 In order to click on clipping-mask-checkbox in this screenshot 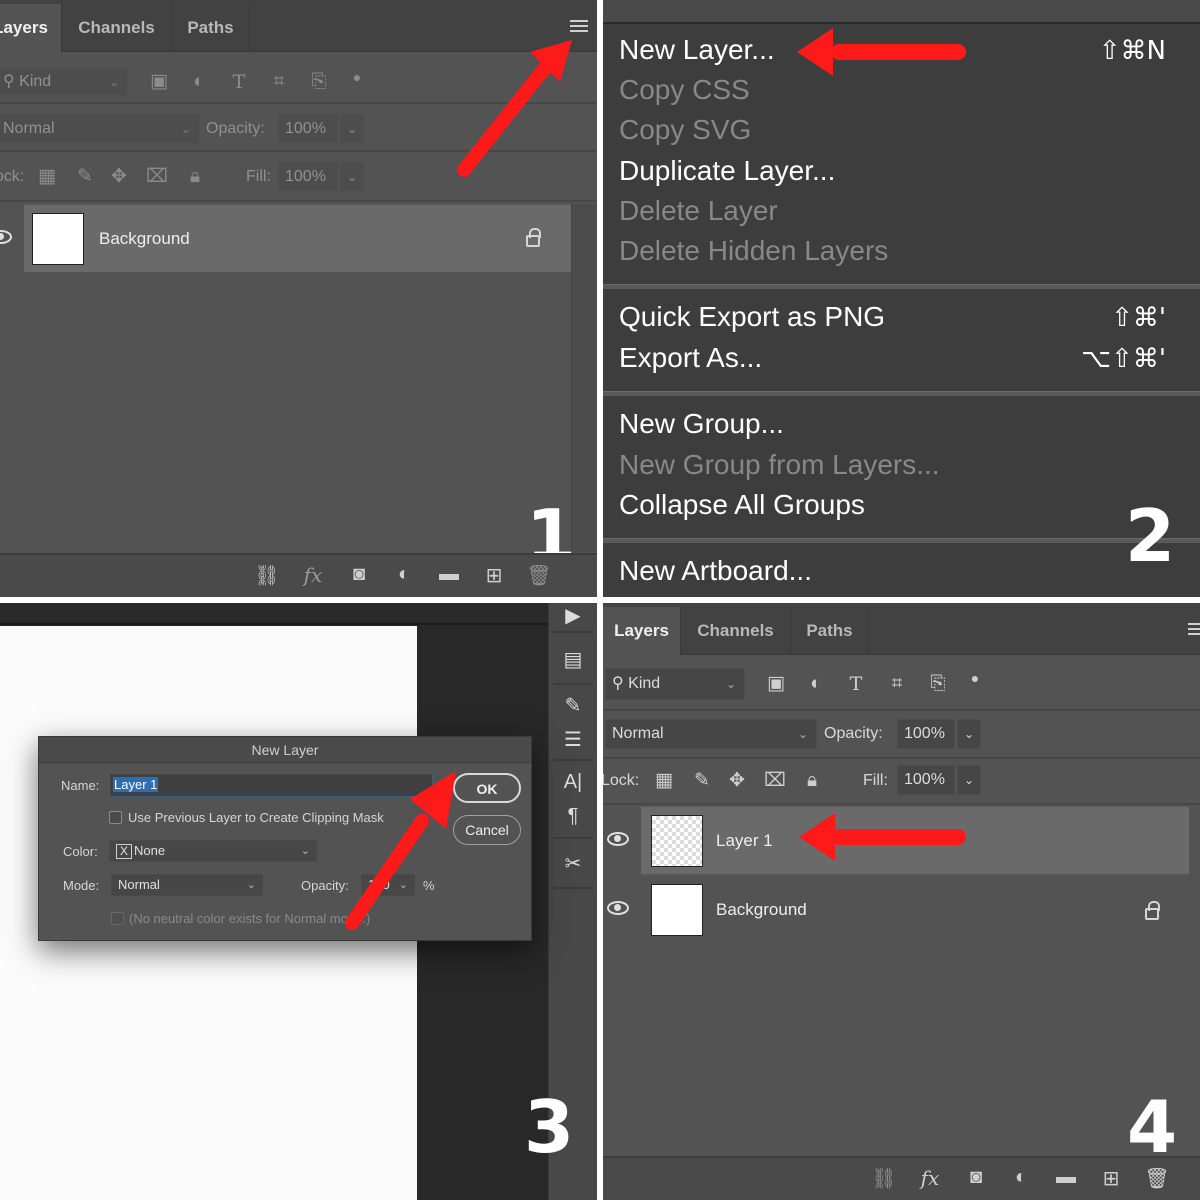, I will do `click(115, 817)`.